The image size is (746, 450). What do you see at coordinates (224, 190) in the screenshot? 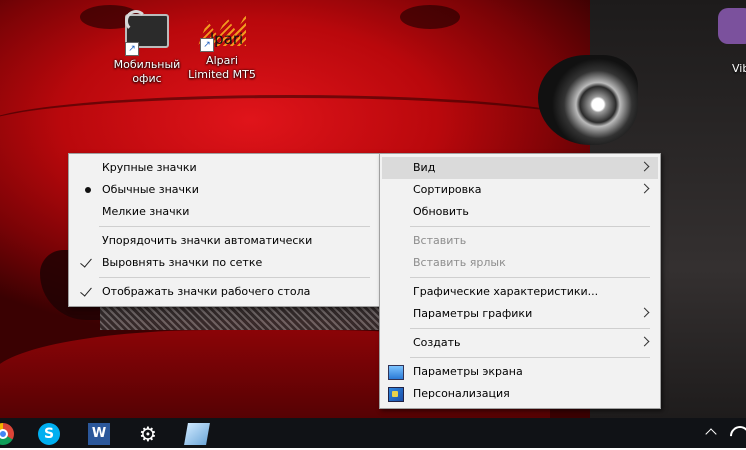
I see `submenu-item-medium-icons: Обычные значки` at bounding box center [224, 190].